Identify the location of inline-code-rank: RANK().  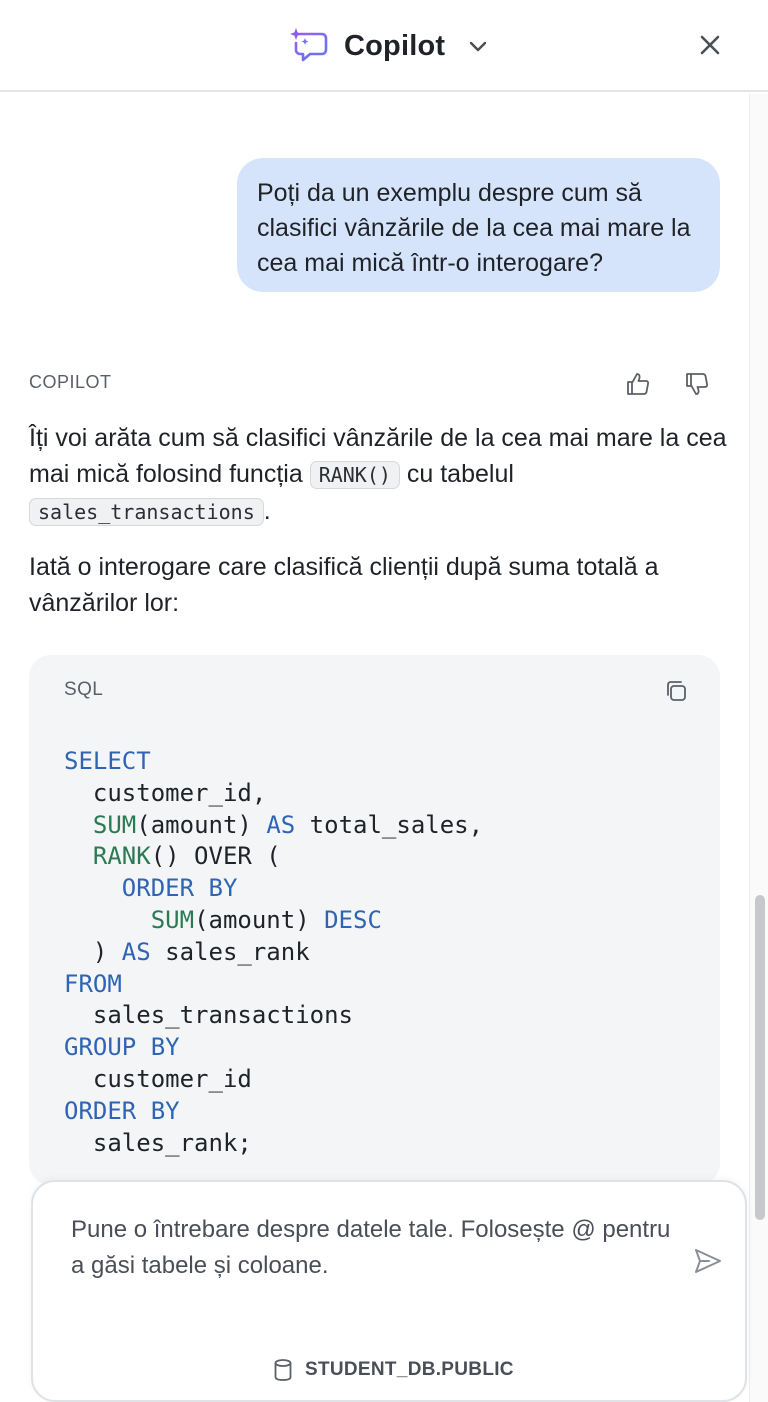
(354, 475).